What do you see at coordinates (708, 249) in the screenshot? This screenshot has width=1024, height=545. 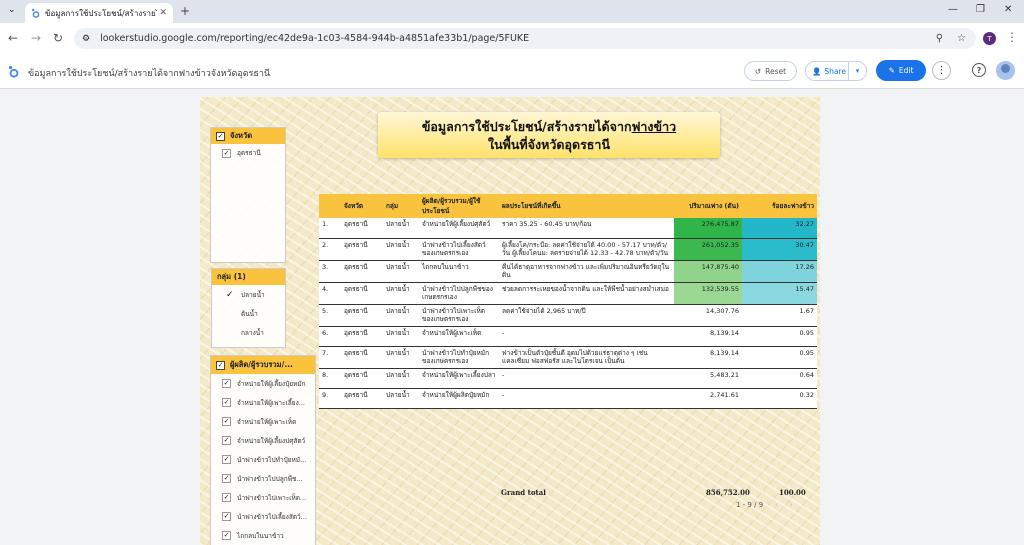 I see `quantity-cell: 261,052.35` at bounding box center [708, 249].